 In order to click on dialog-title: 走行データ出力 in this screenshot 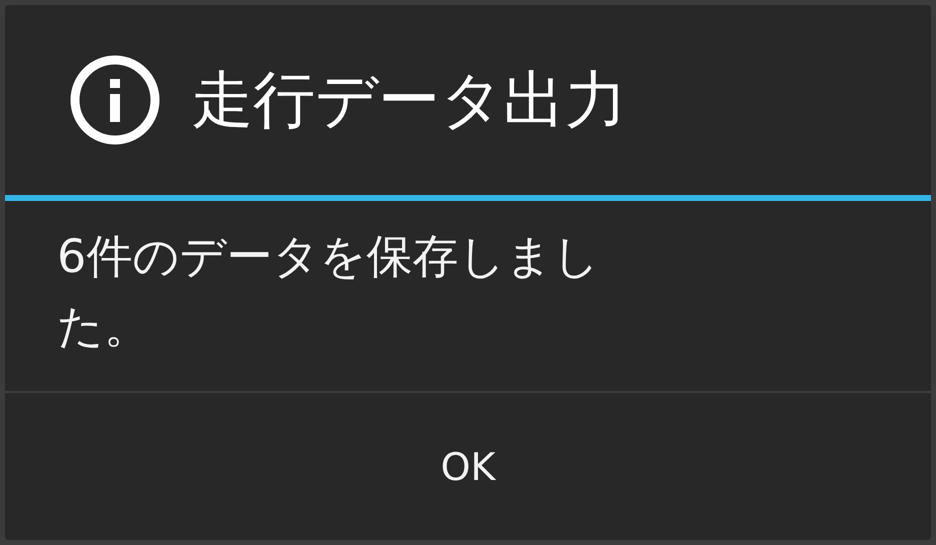, I will do `click(409, 100)`.